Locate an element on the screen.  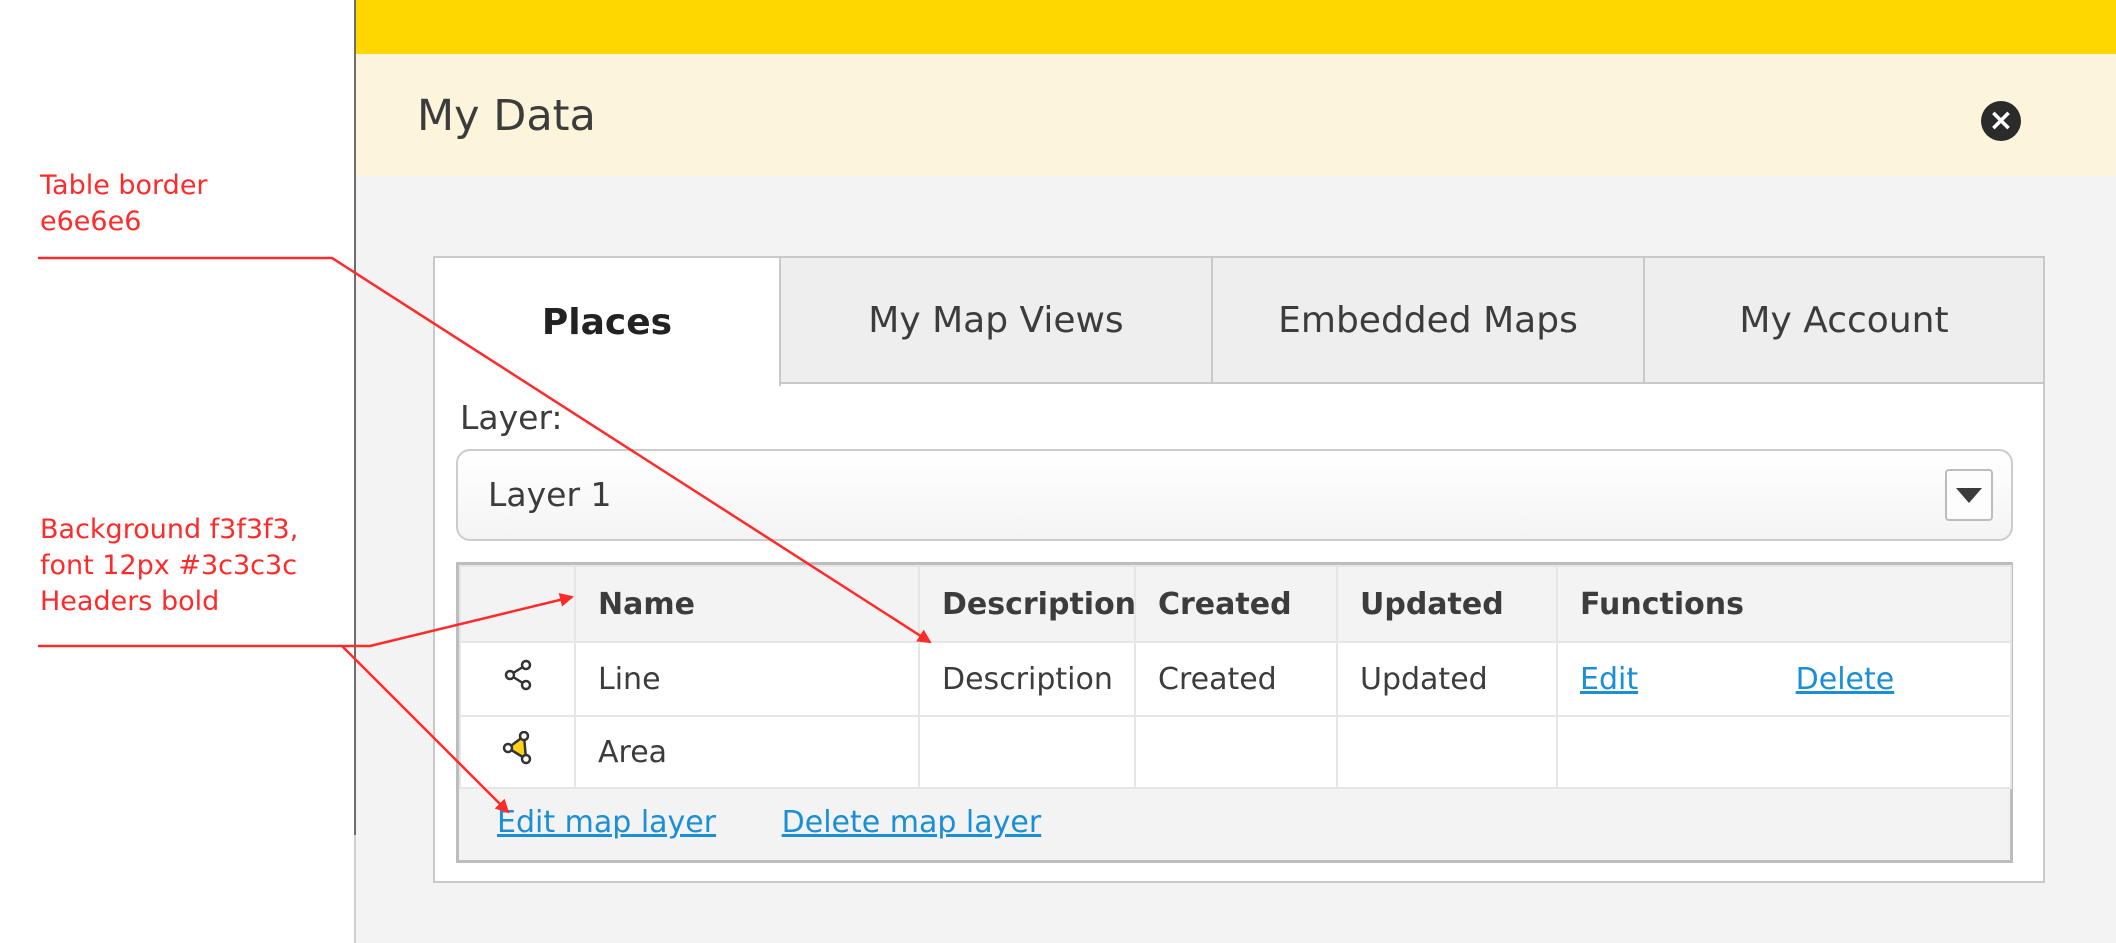
tab-embedded-maps: Embedded Maps is located at coordinates (1428, 320).